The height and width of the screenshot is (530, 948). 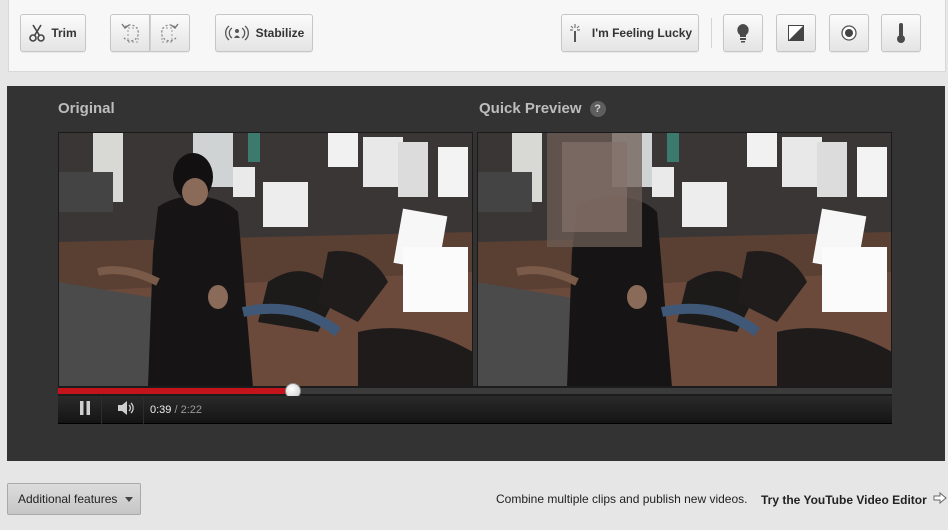 I want to click on try-video-editor-label: Try the YouTube Video Editor, so click(x=844, y=499).